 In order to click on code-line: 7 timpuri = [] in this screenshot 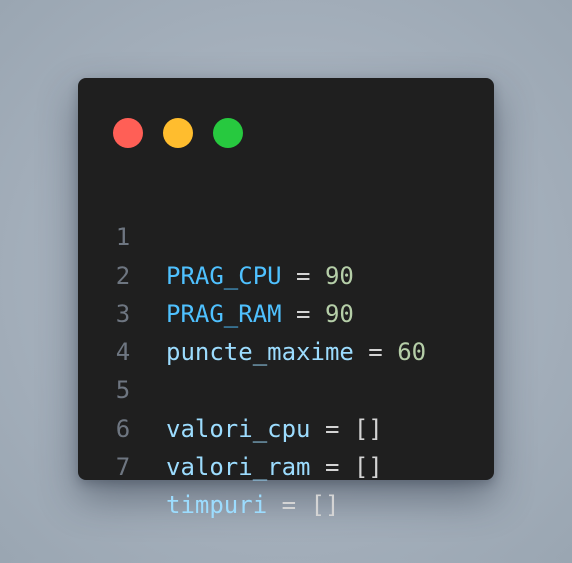, I will do `click(286, 464)`.